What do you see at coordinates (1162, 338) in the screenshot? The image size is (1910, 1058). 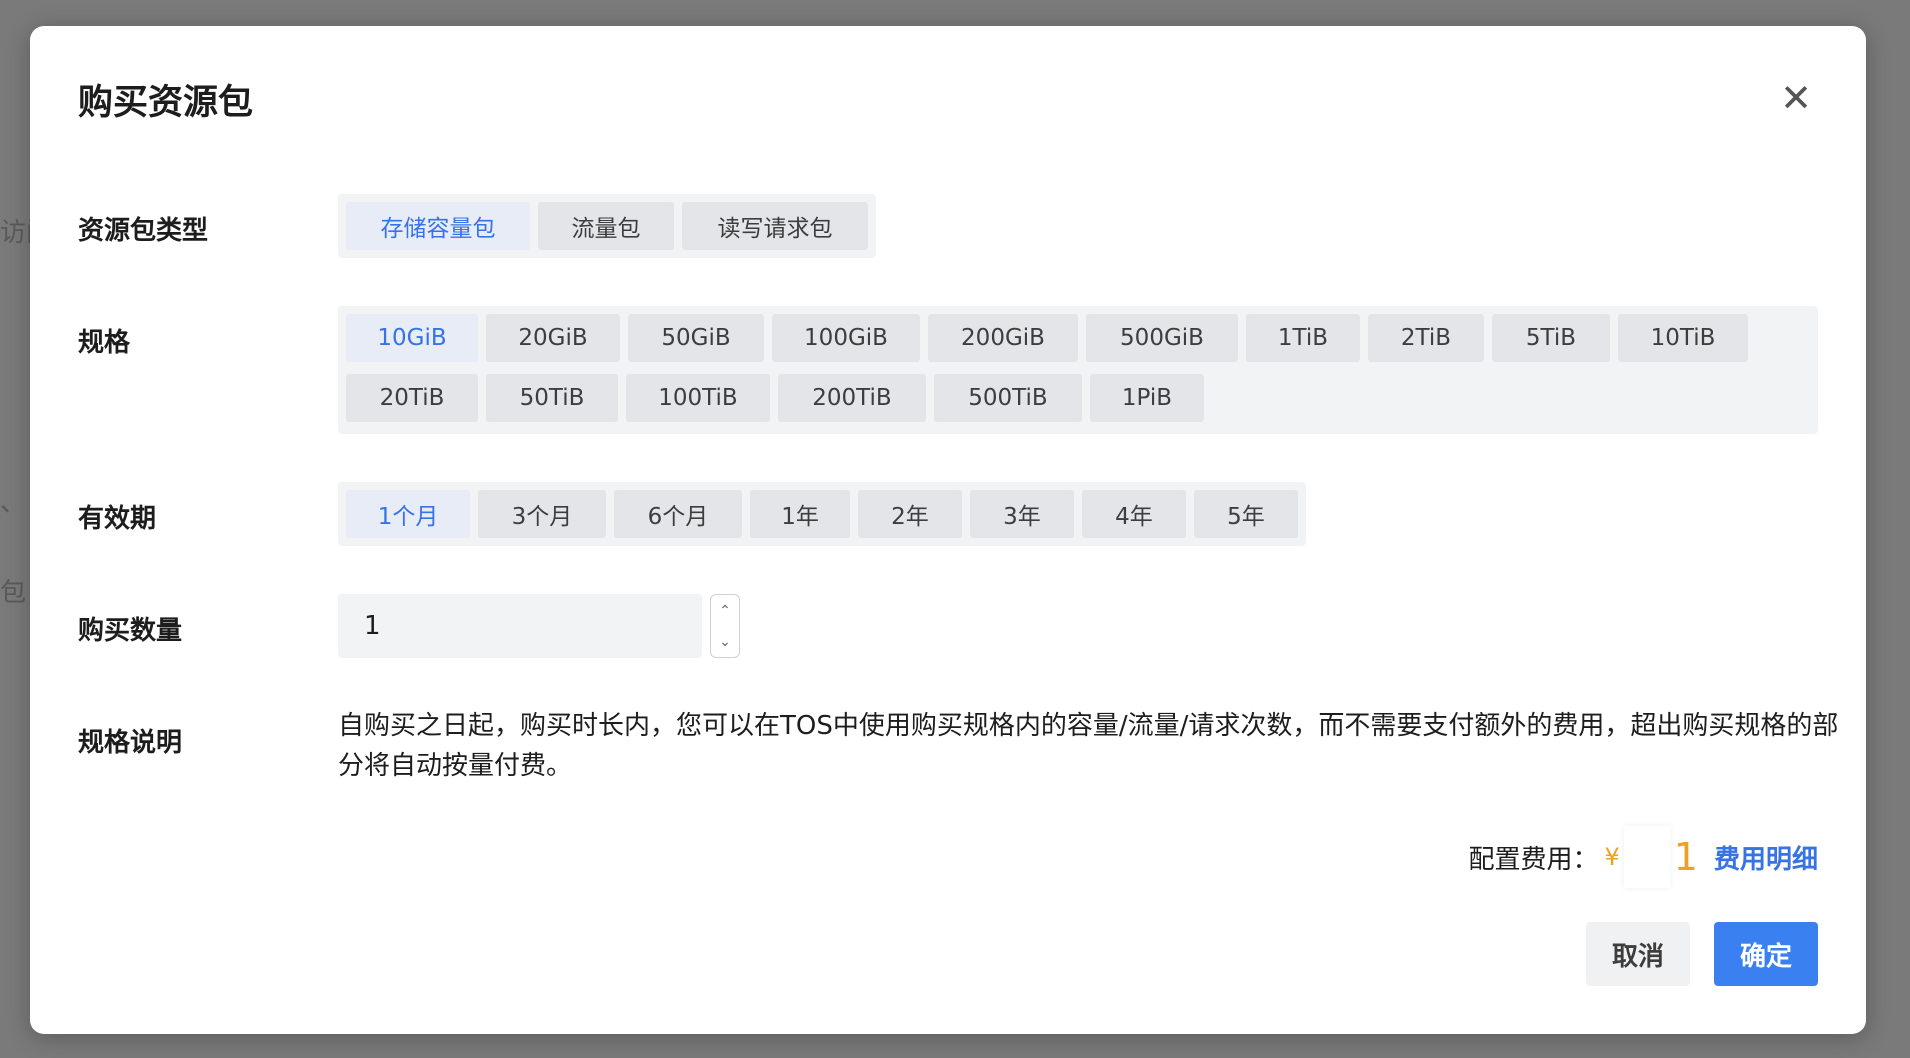 I see `spec-option: 500GiB` at bounding box center [1162, 338].